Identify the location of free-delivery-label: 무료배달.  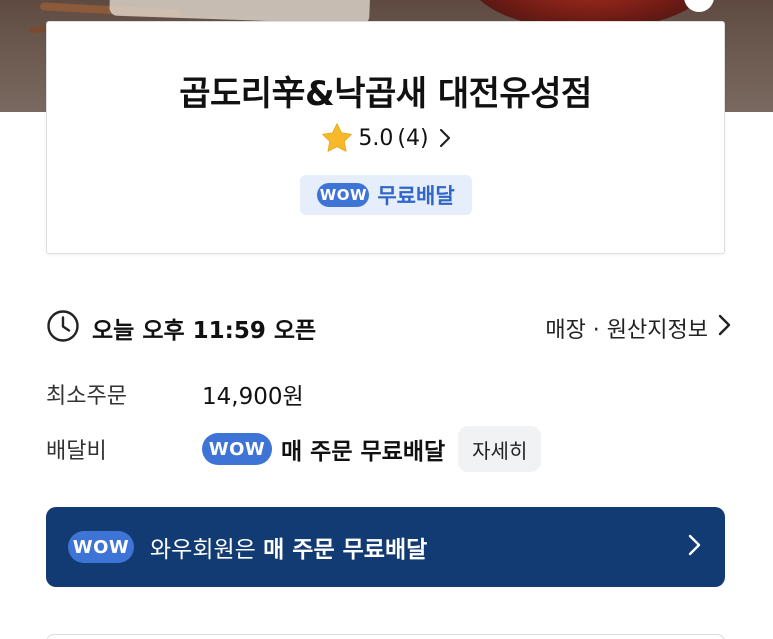
(416, 196).